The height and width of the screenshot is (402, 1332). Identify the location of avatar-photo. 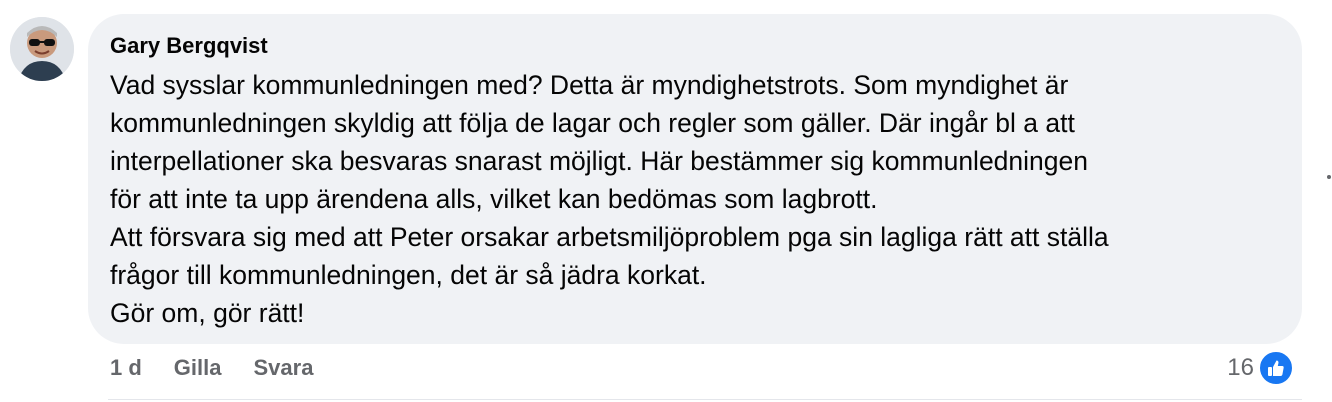
(42, 49).